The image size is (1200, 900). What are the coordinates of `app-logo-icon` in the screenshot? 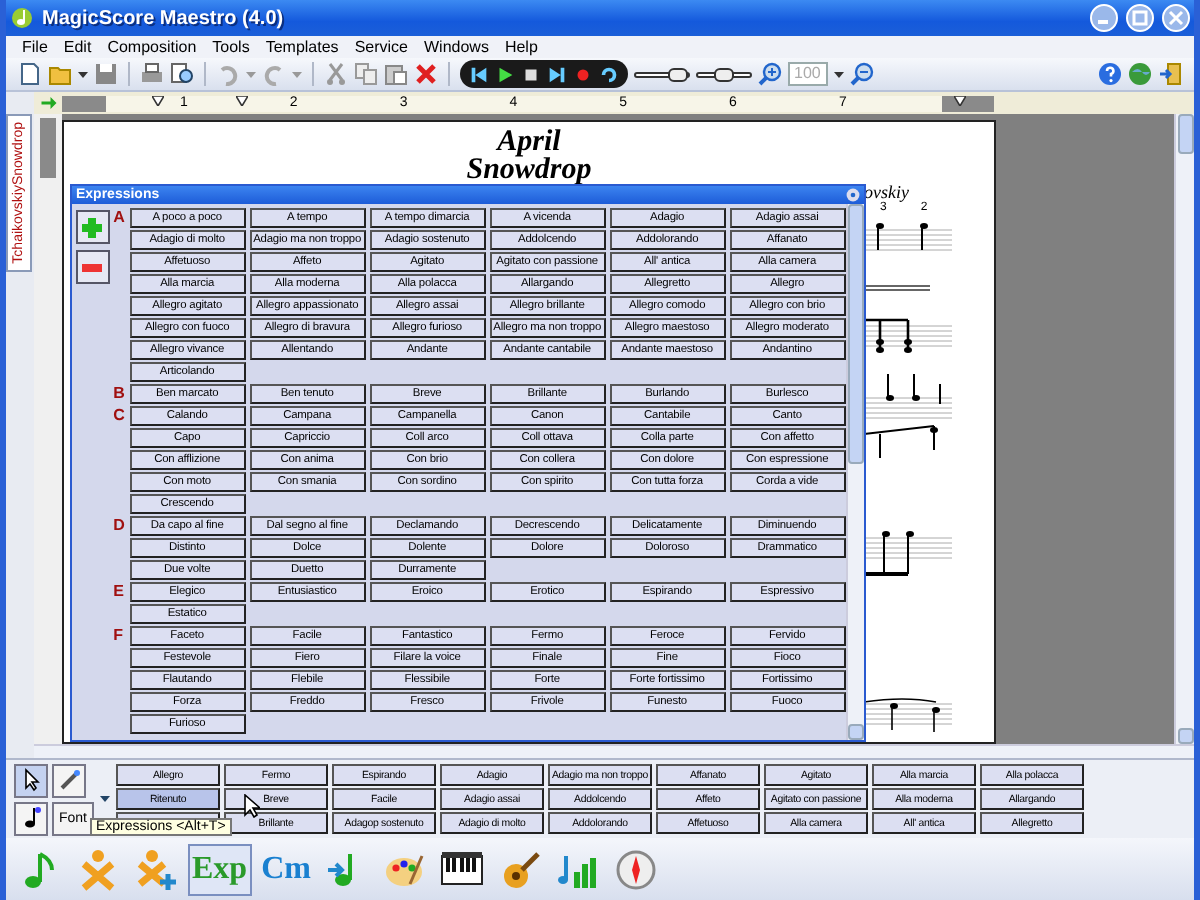 It's located at (22, 18).